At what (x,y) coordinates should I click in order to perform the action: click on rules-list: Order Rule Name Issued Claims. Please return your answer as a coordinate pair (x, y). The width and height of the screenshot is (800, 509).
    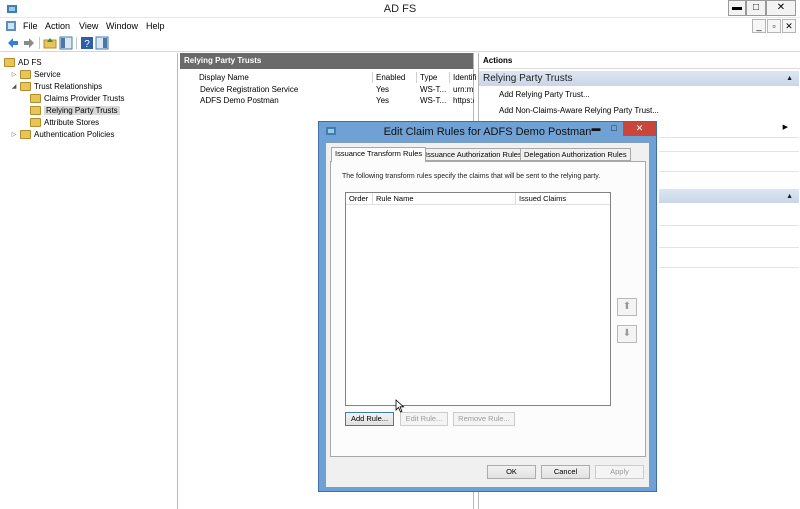
    Looking at the image, I should click on (478, 299).